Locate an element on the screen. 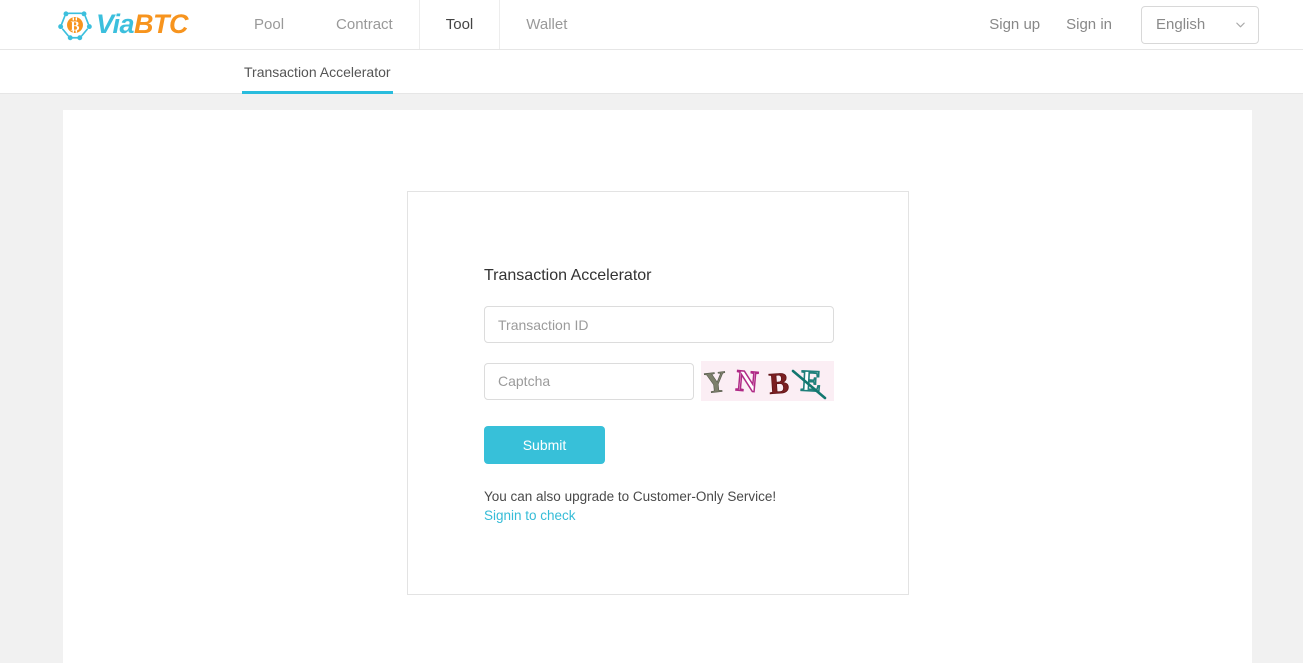 The height and width of the screenshot is (663, 1303). brand-wordmark: ViaBTC is located at coordinates (142, 24).